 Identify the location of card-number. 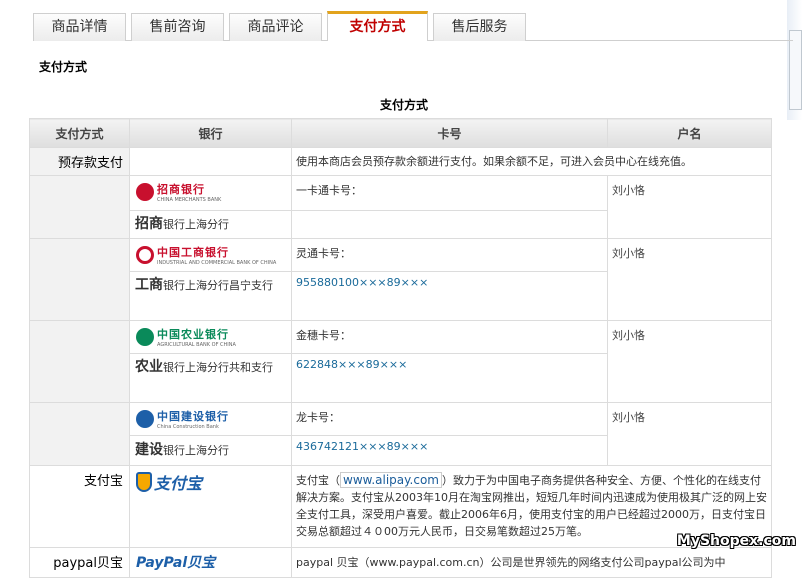
(449, 224).